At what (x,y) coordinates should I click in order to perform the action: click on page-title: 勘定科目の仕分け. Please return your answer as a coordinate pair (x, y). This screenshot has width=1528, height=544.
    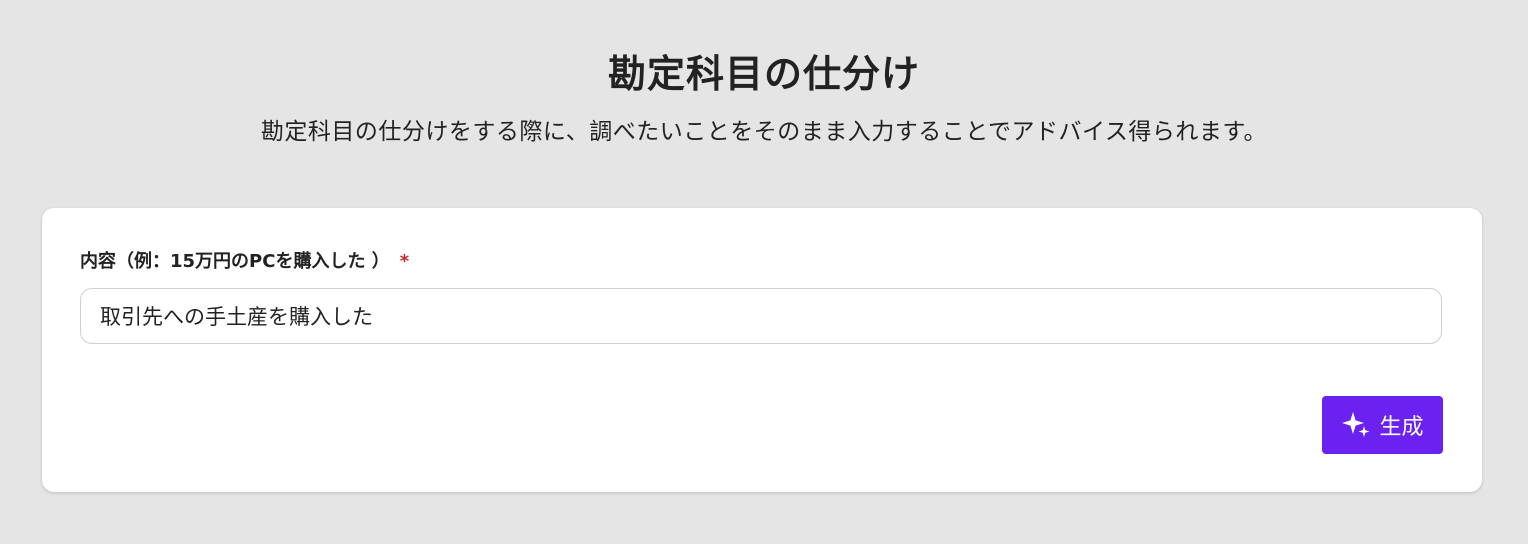
    Looking at the image, I should click on (763, 74).